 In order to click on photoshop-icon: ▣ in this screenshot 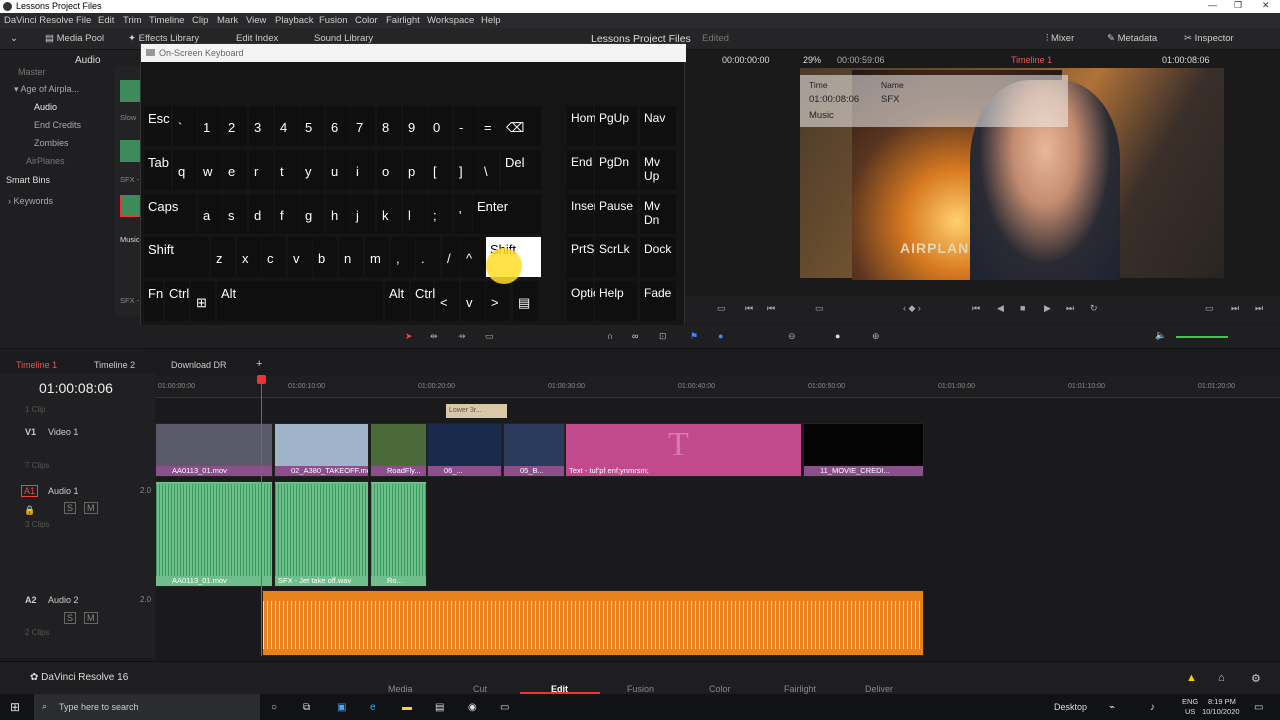, I will do `click(341, 707)`.